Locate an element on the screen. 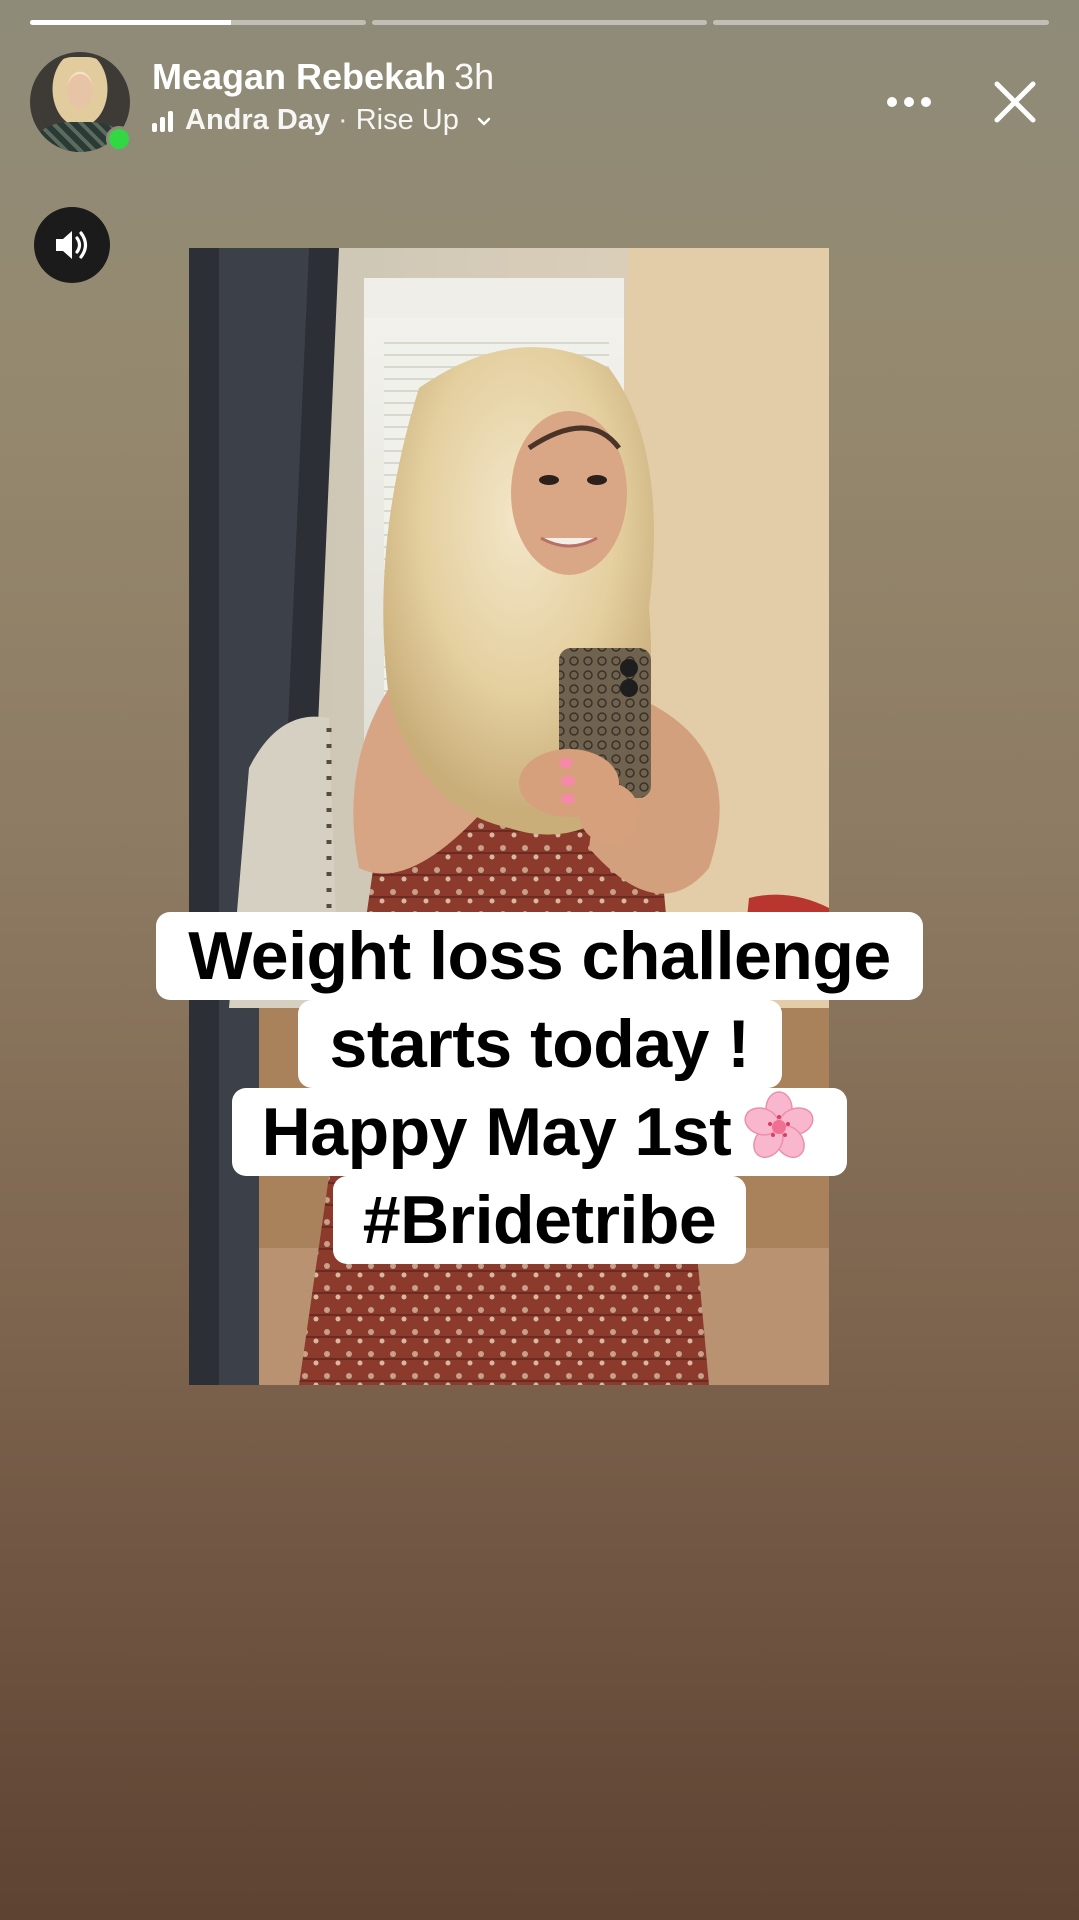 The width and height of the screenshot is (1079, 1920). speaker-on-icon is located at coordinates (72, 245).